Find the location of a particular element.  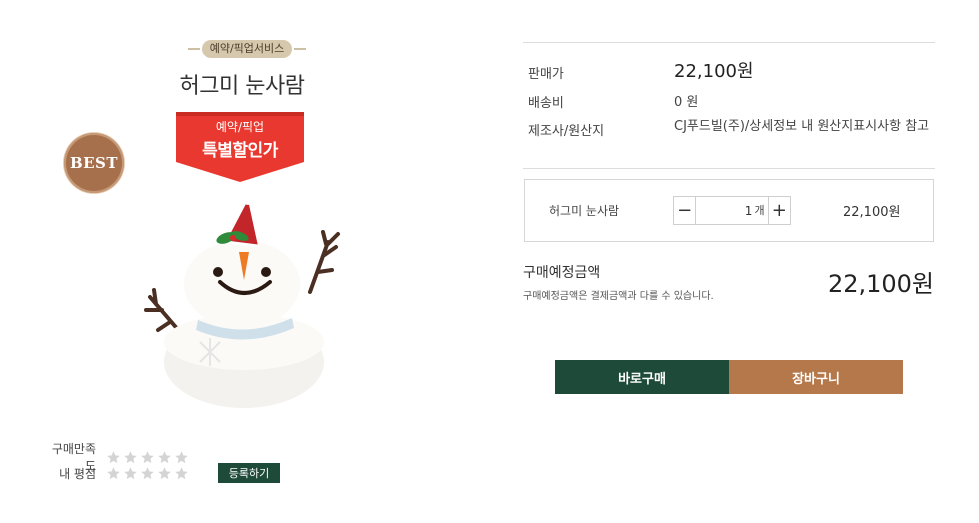

special-discount-banner: 예약/픽업 특별할인가 is located at coordinates (240, 147).